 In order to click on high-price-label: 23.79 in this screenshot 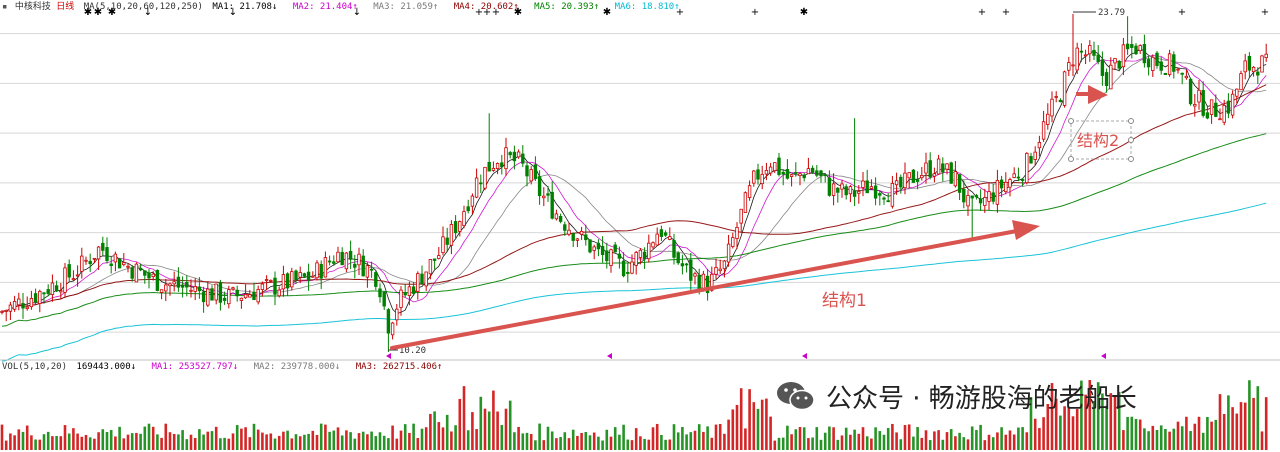, I will do `click(1111, 13)`.